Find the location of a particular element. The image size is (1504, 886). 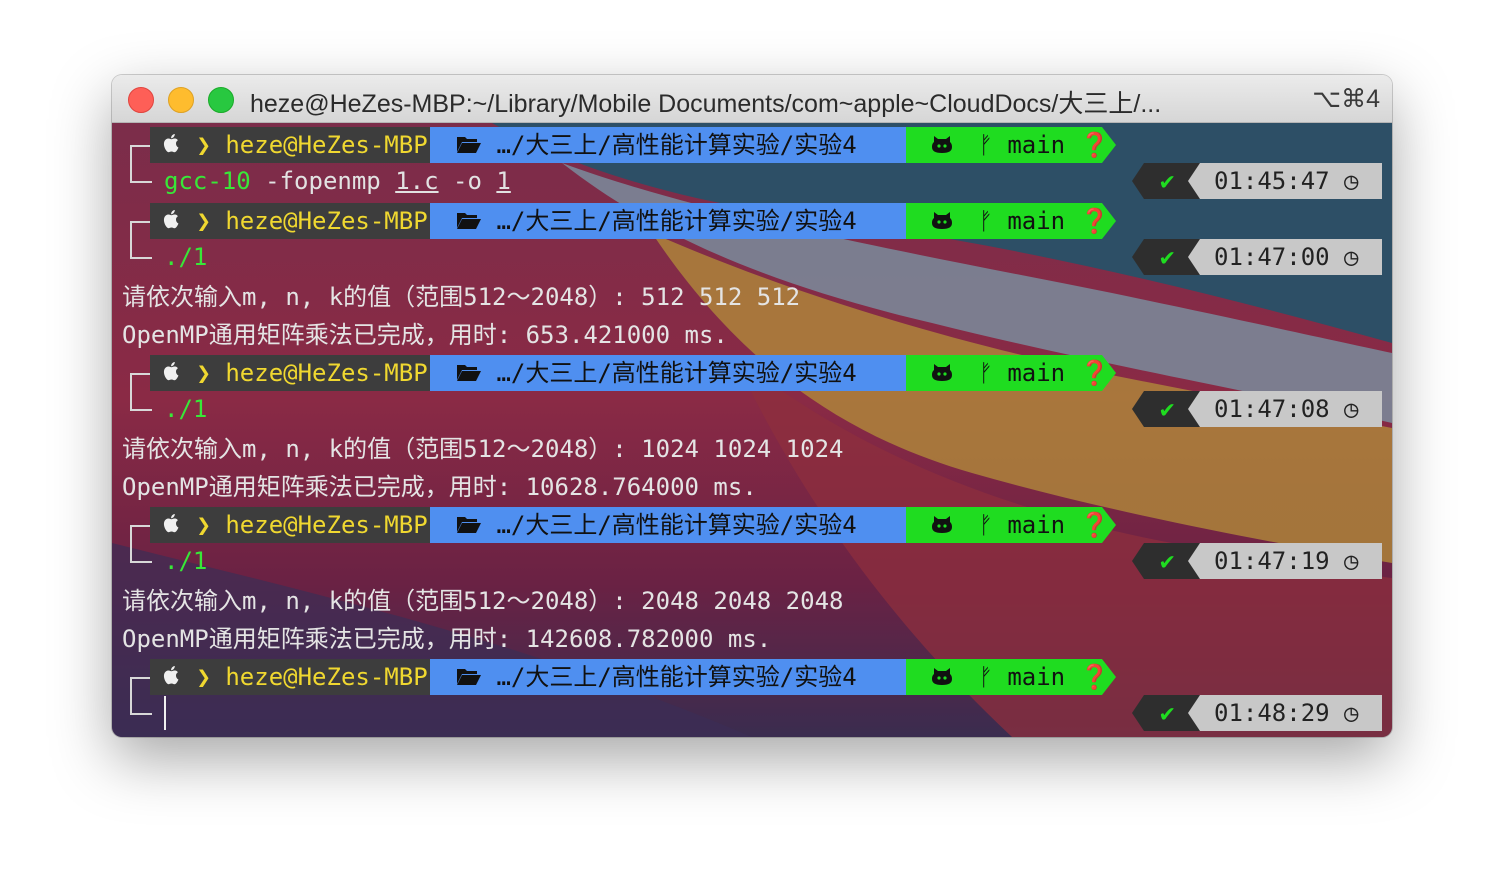

command-row: ✔ 01:48:29 ◷ is located at coordinates (752, 713).